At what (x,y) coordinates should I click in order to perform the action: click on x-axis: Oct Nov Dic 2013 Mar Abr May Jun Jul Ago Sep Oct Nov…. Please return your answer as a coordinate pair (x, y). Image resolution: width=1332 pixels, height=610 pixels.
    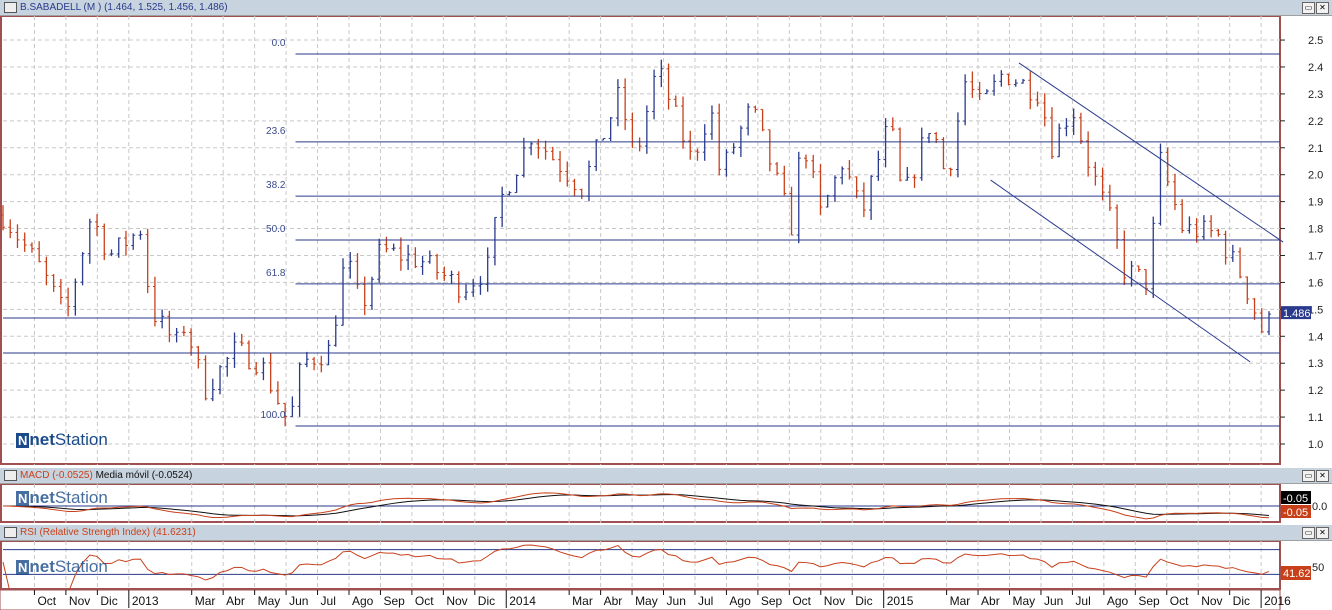
    Looking at the image, I should click on (645, 600).